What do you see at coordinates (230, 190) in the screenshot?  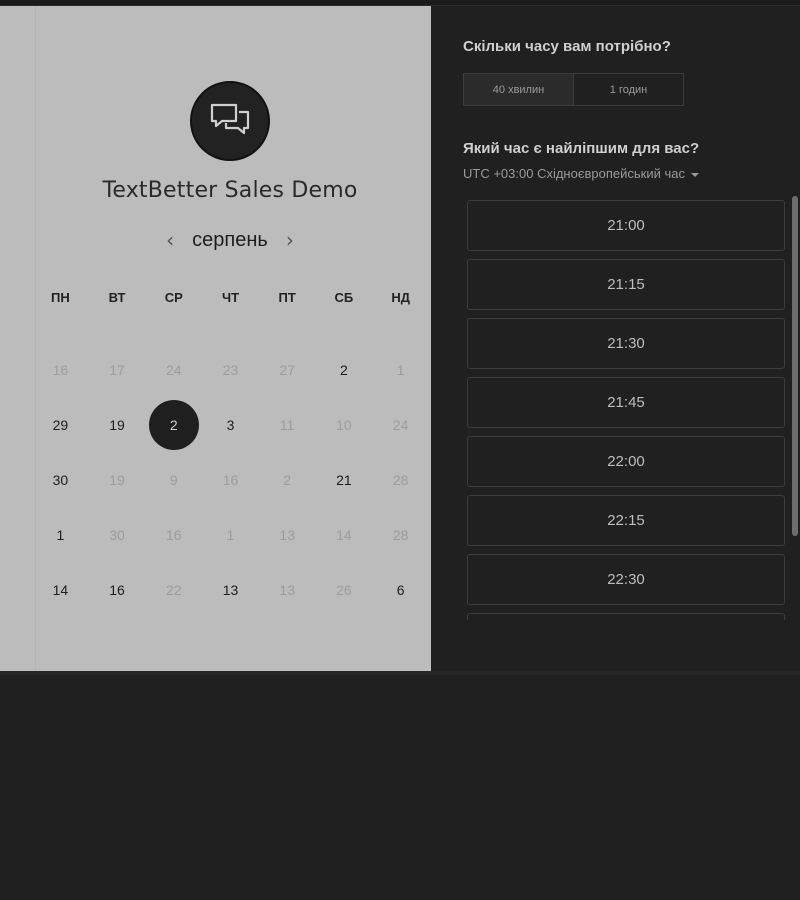 I see `event-title: TextBetter Sales Demo` at bounding box center [230, 190].